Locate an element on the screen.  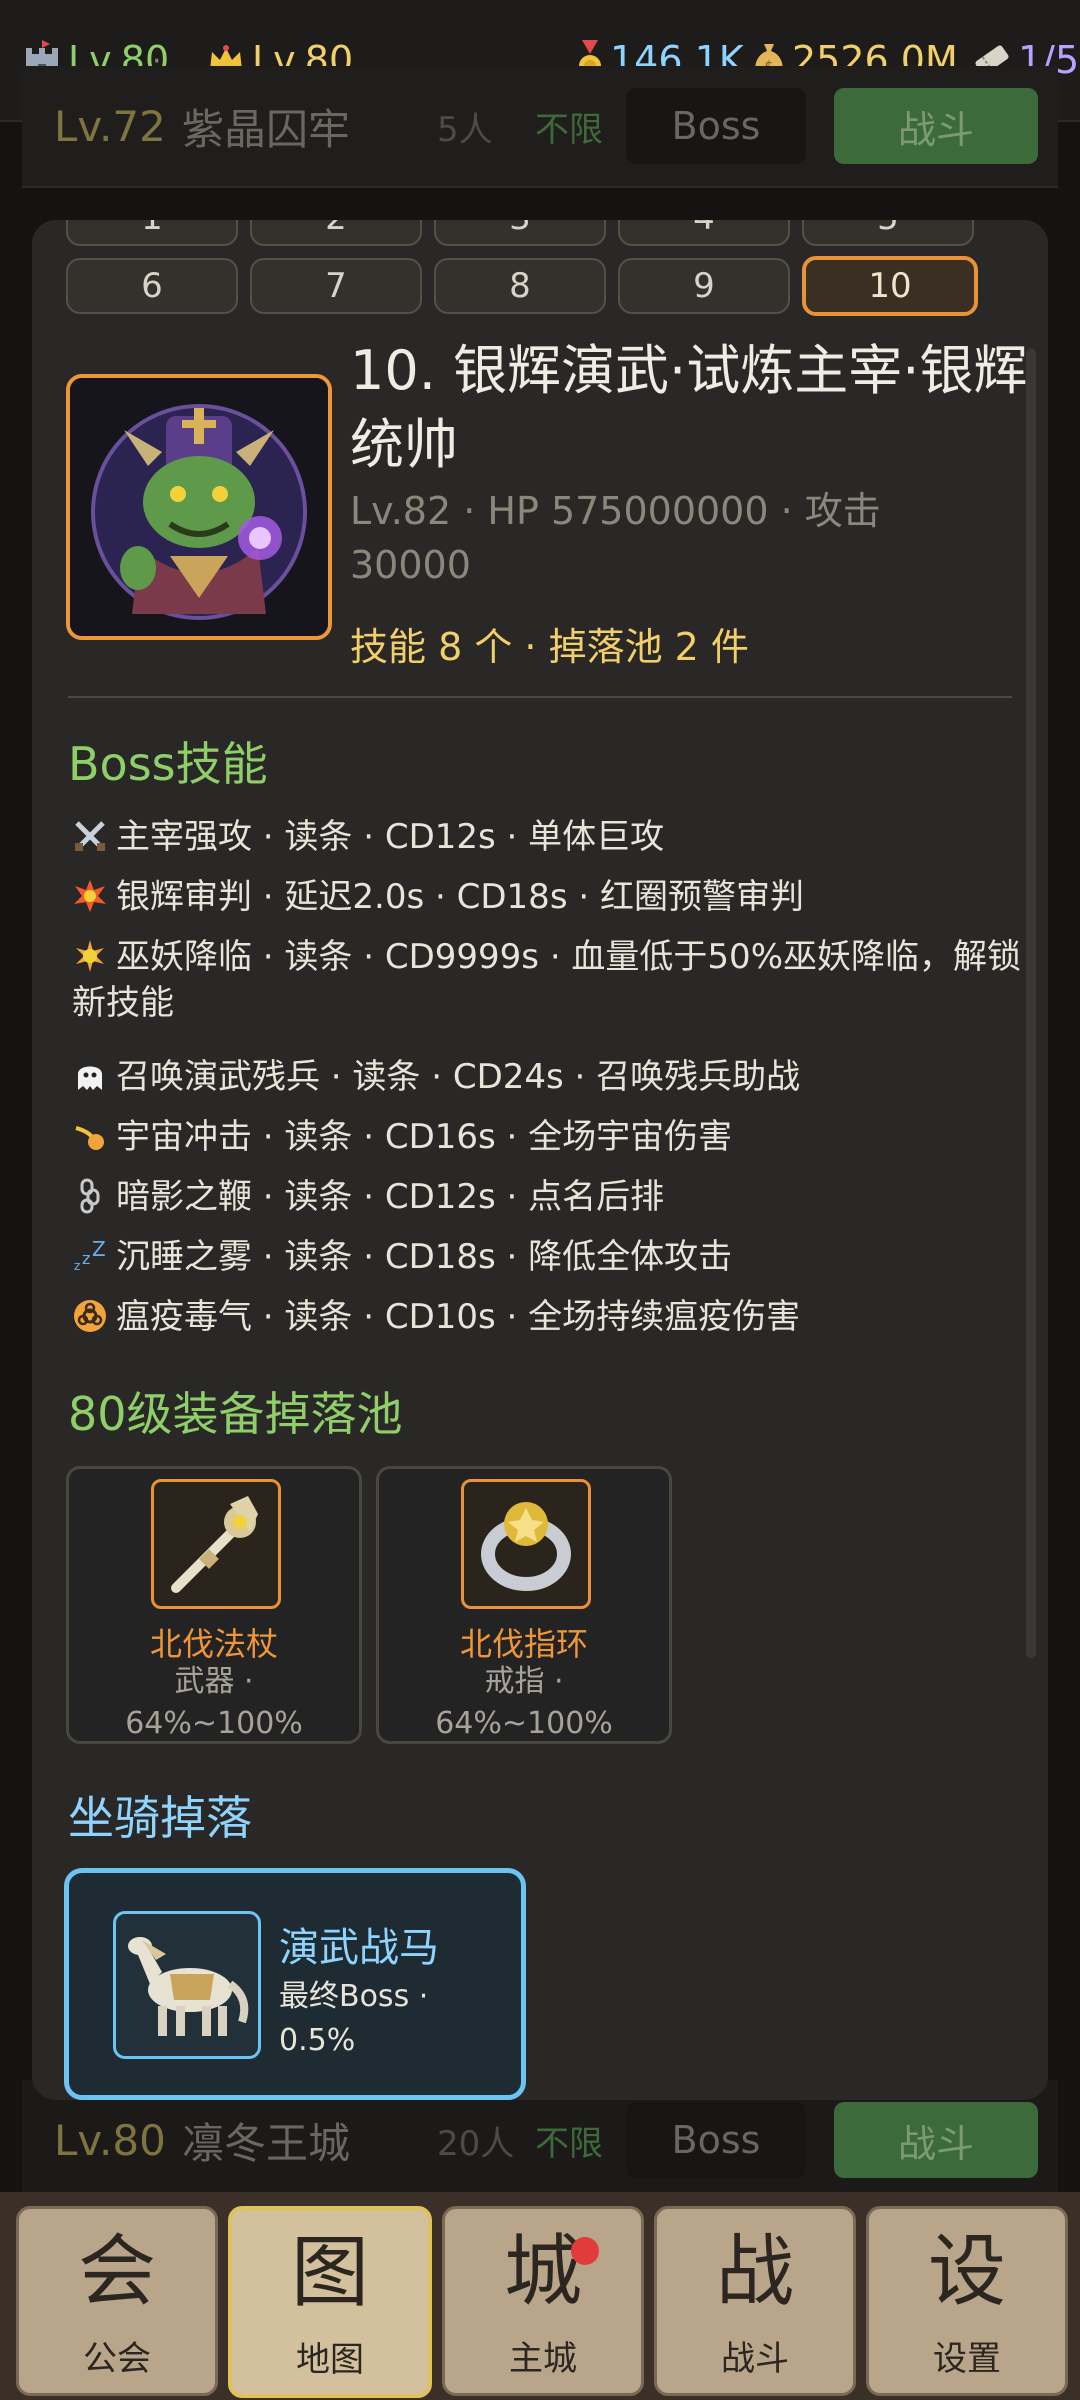
mount-rate: 0.5% is located at coordinates (317, 2040).